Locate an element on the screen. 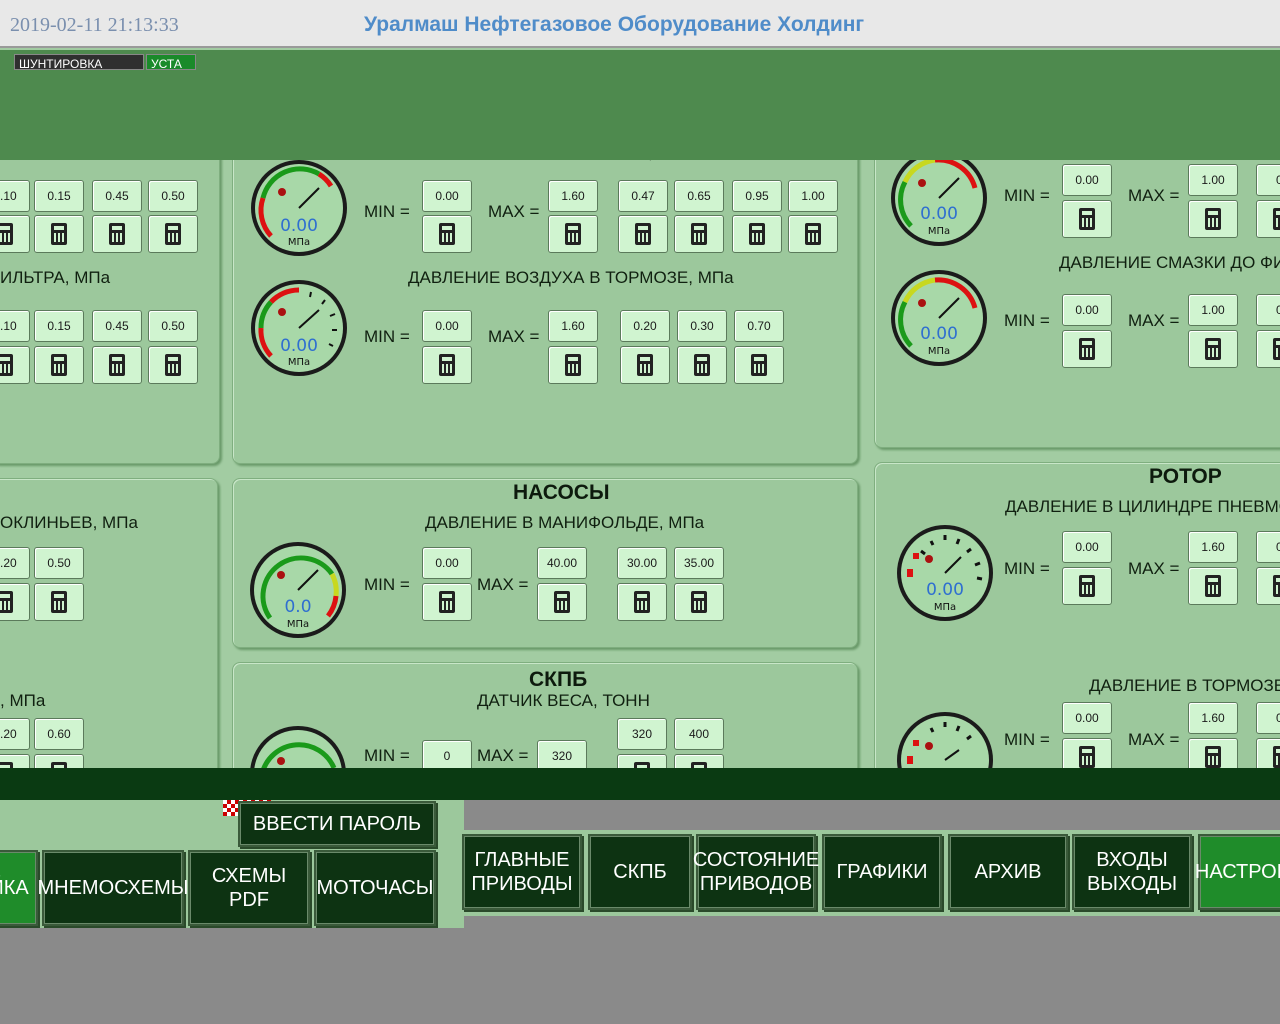 The image size is (1280, 1024). nav-skpb-button: СКПБ is located at coordinates (640, 872).